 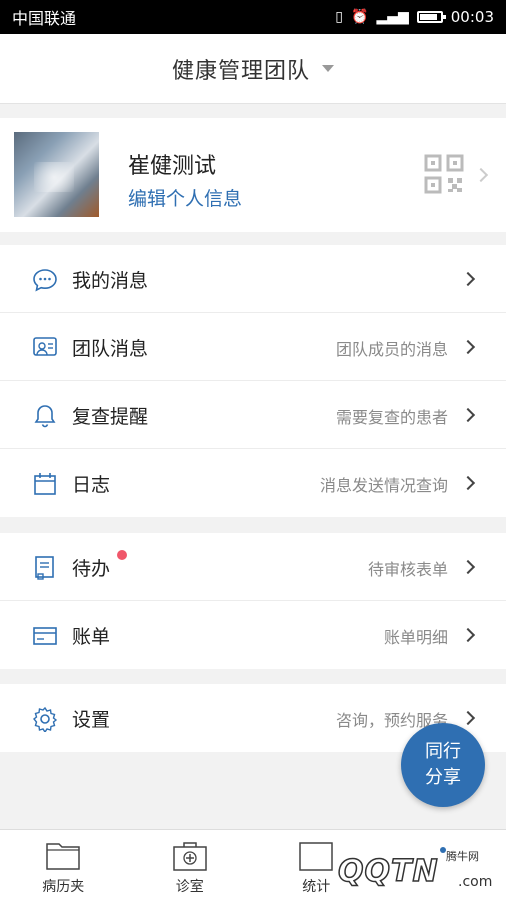 I want to click on menu-item-bill: 账单 账单明细, so click(x=253, y=635).